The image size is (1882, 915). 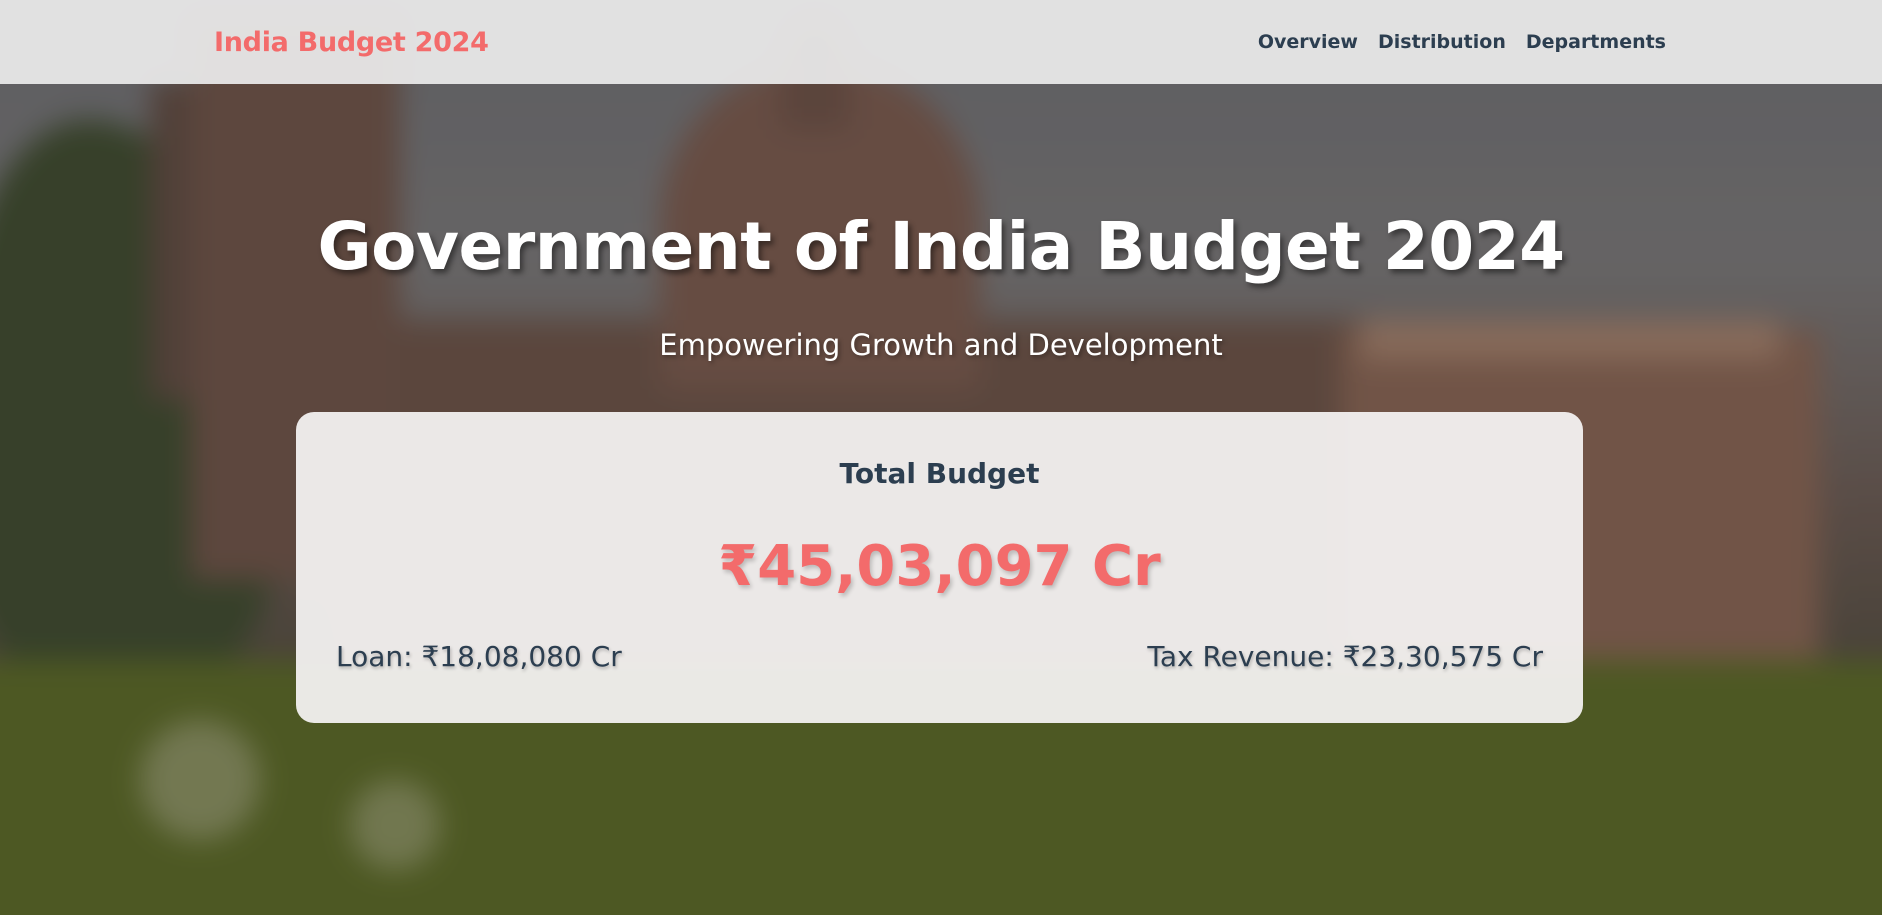 What do you see at coordinates (1596, 42) in the screenshot?
I see `nav-link-departments: Departments` at bounding box center [1596, 42].